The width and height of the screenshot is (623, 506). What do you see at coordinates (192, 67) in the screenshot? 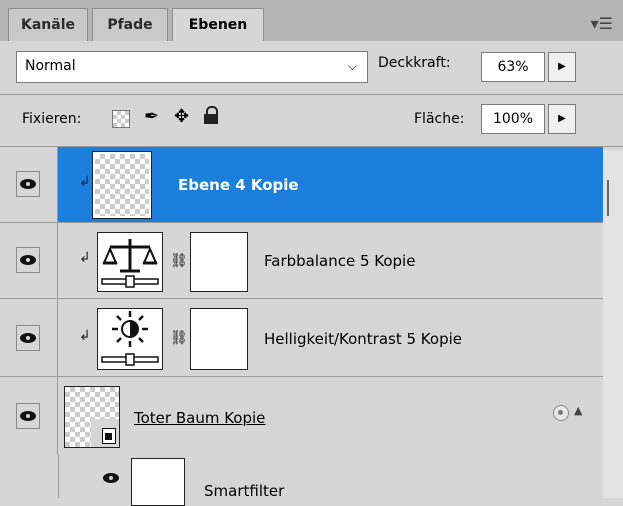
I see `blend-mode-dropdown: Normal ⌵` at bounding box center [192, 67].